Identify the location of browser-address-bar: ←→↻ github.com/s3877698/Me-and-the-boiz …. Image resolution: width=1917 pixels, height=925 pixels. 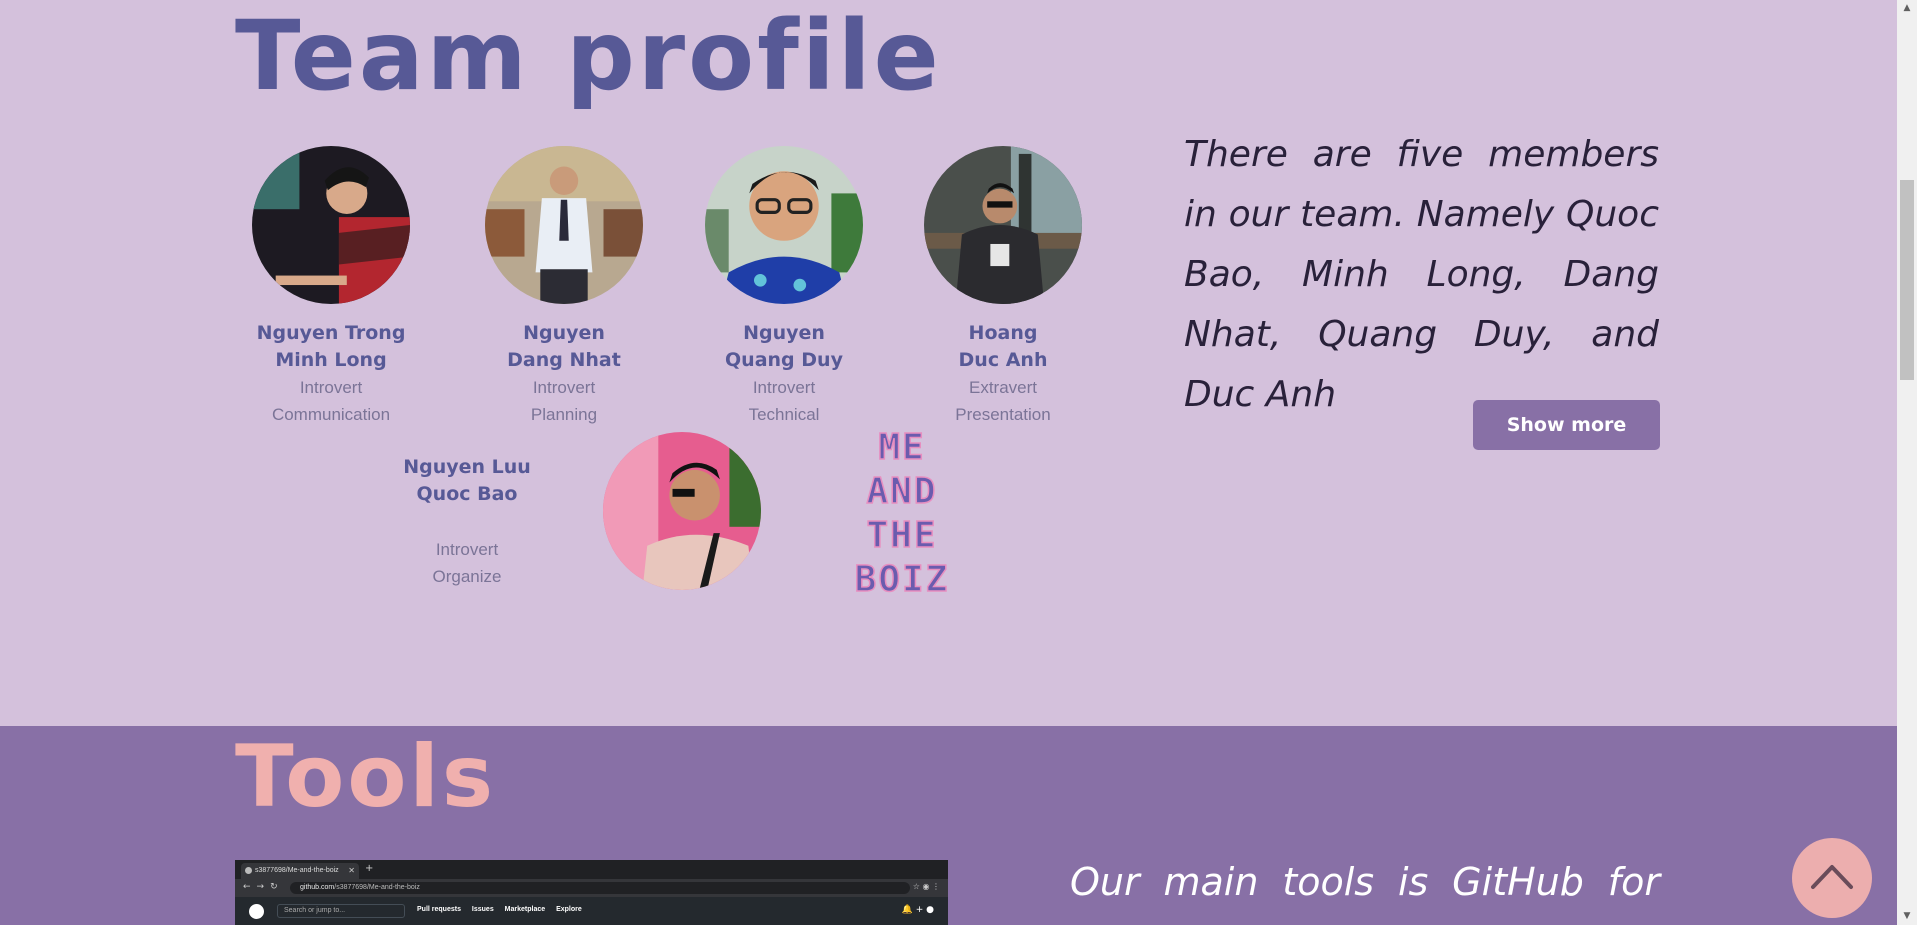
(591, 888).